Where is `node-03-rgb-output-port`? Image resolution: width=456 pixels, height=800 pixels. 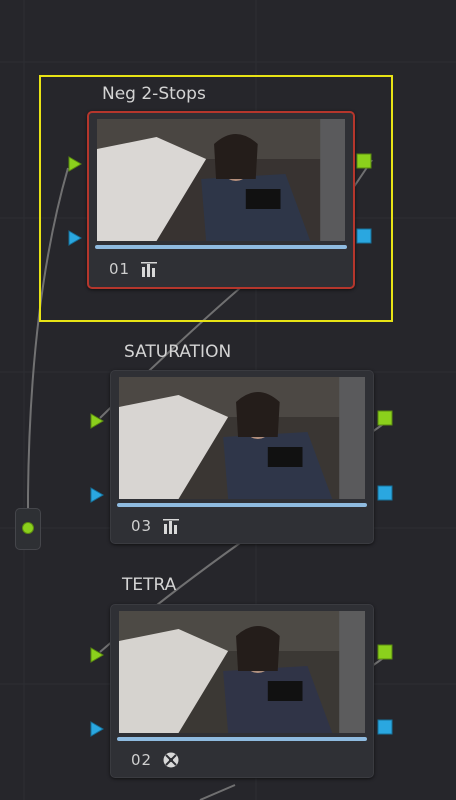
node-03-rgb-output-port is located at coordinates (385, 418).